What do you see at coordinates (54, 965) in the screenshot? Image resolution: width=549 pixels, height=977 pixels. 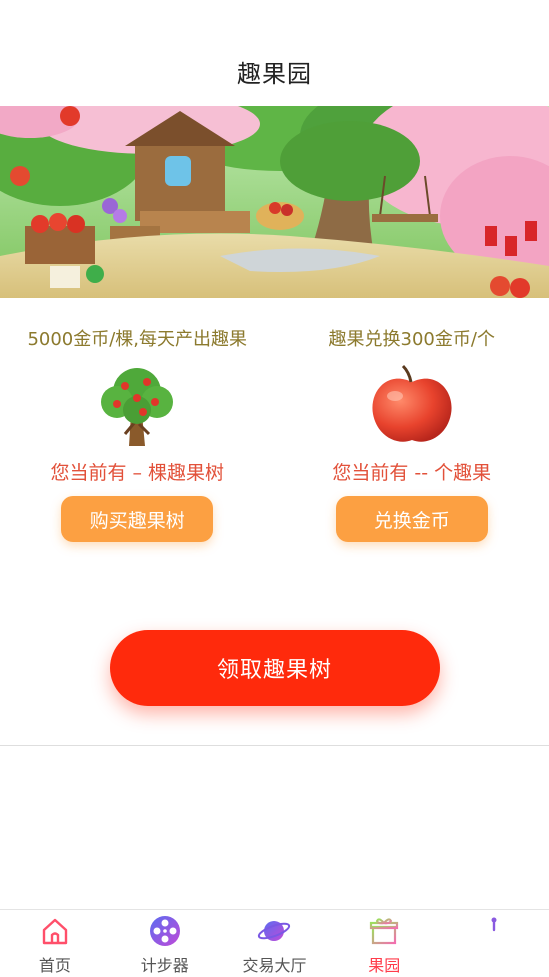 I see `tab-label: 首页` at bounding box center [54, 965].